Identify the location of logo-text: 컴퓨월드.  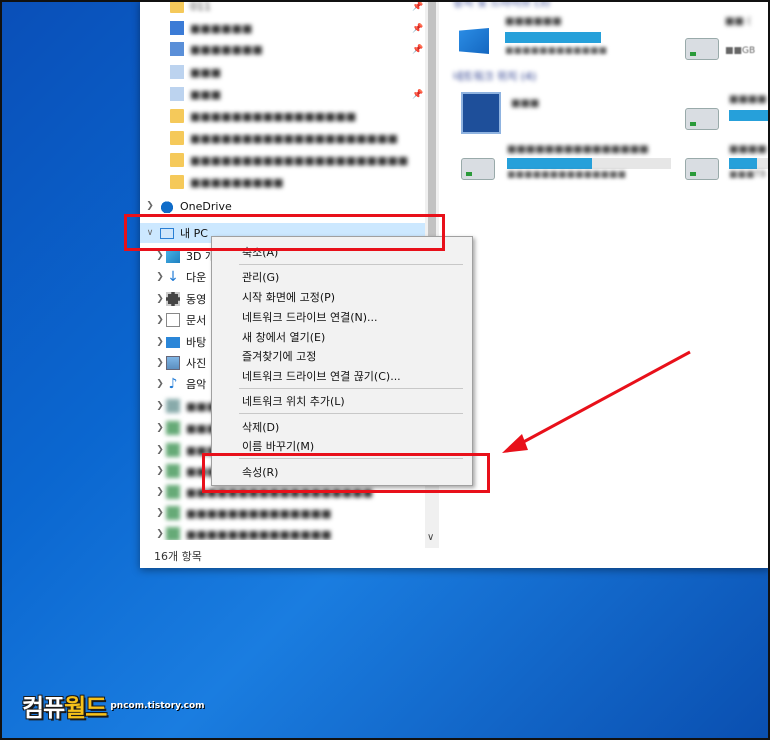
(64, 708).